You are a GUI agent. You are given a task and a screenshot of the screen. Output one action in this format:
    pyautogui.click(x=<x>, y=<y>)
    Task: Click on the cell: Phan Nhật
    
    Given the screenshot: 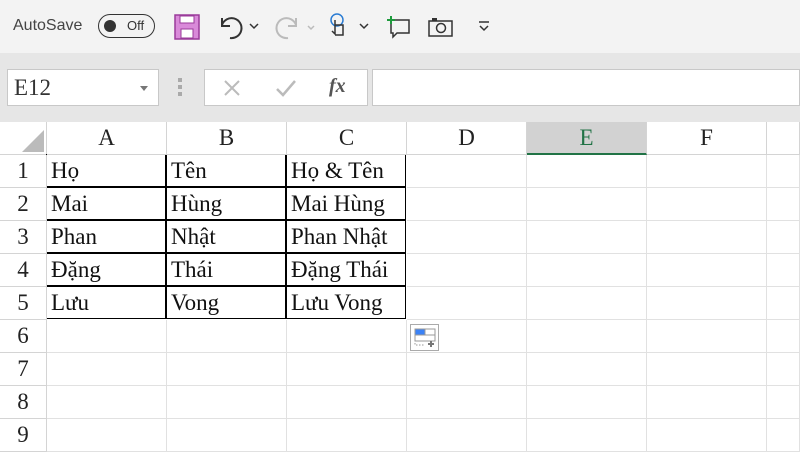 What is the action you would take?
    pyautogui.click(x=346, y=236)
    